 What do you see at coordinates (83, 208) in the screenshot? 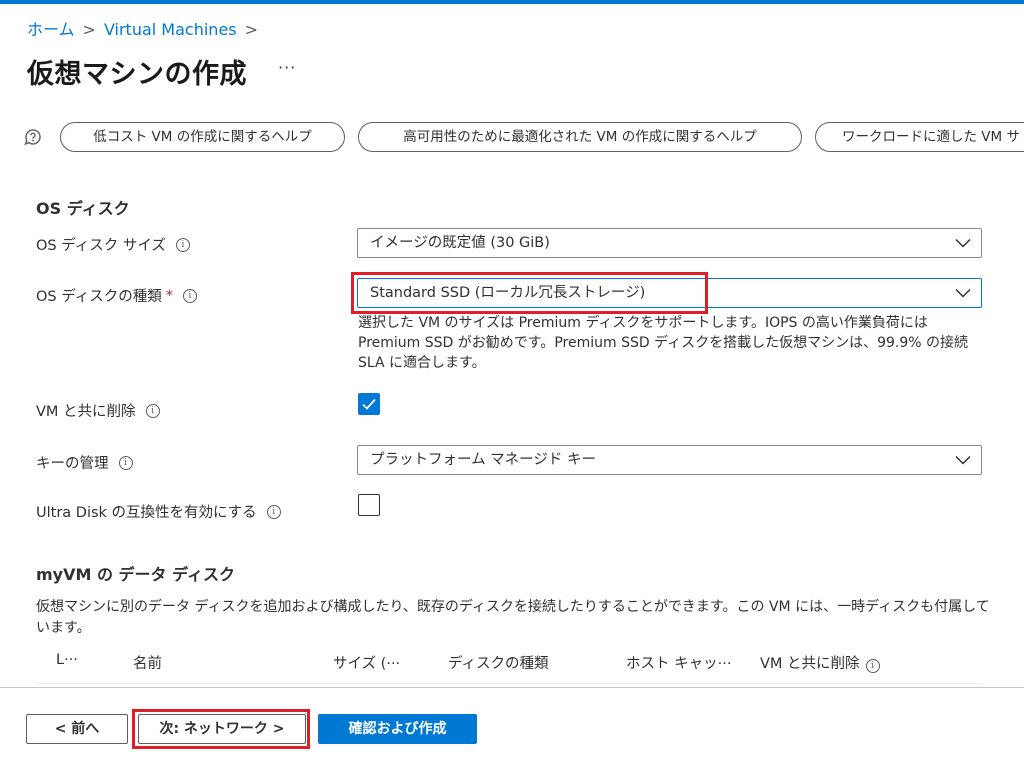
I see `os-disk-section-title: OS ディスク` at bounding box center [83, 208].